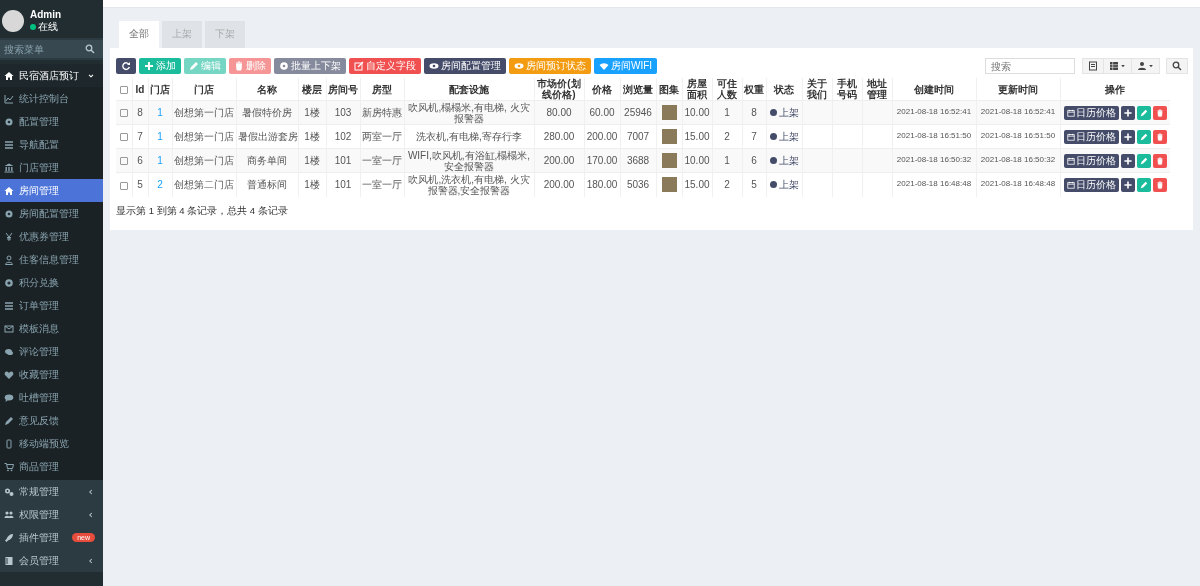  Describe the element at coordinates (382, 160) in the screenshot. I see `table-cell: 一室一厅` at that location.